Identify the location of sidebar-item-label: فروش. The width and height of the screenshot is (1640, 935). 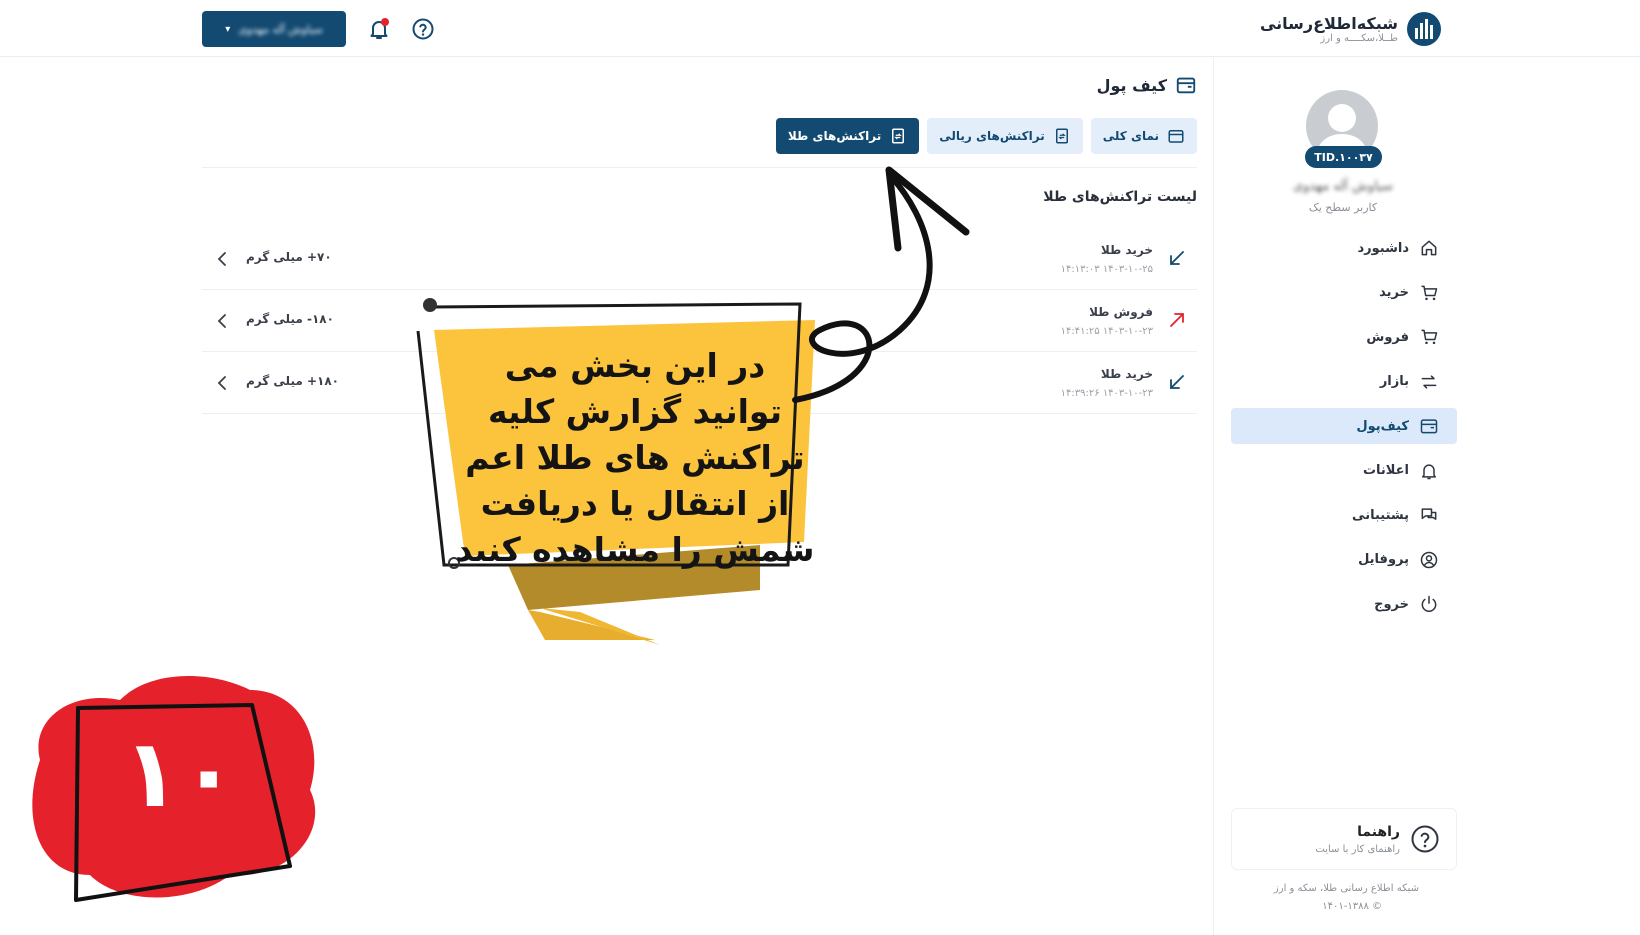
(1387, 337).